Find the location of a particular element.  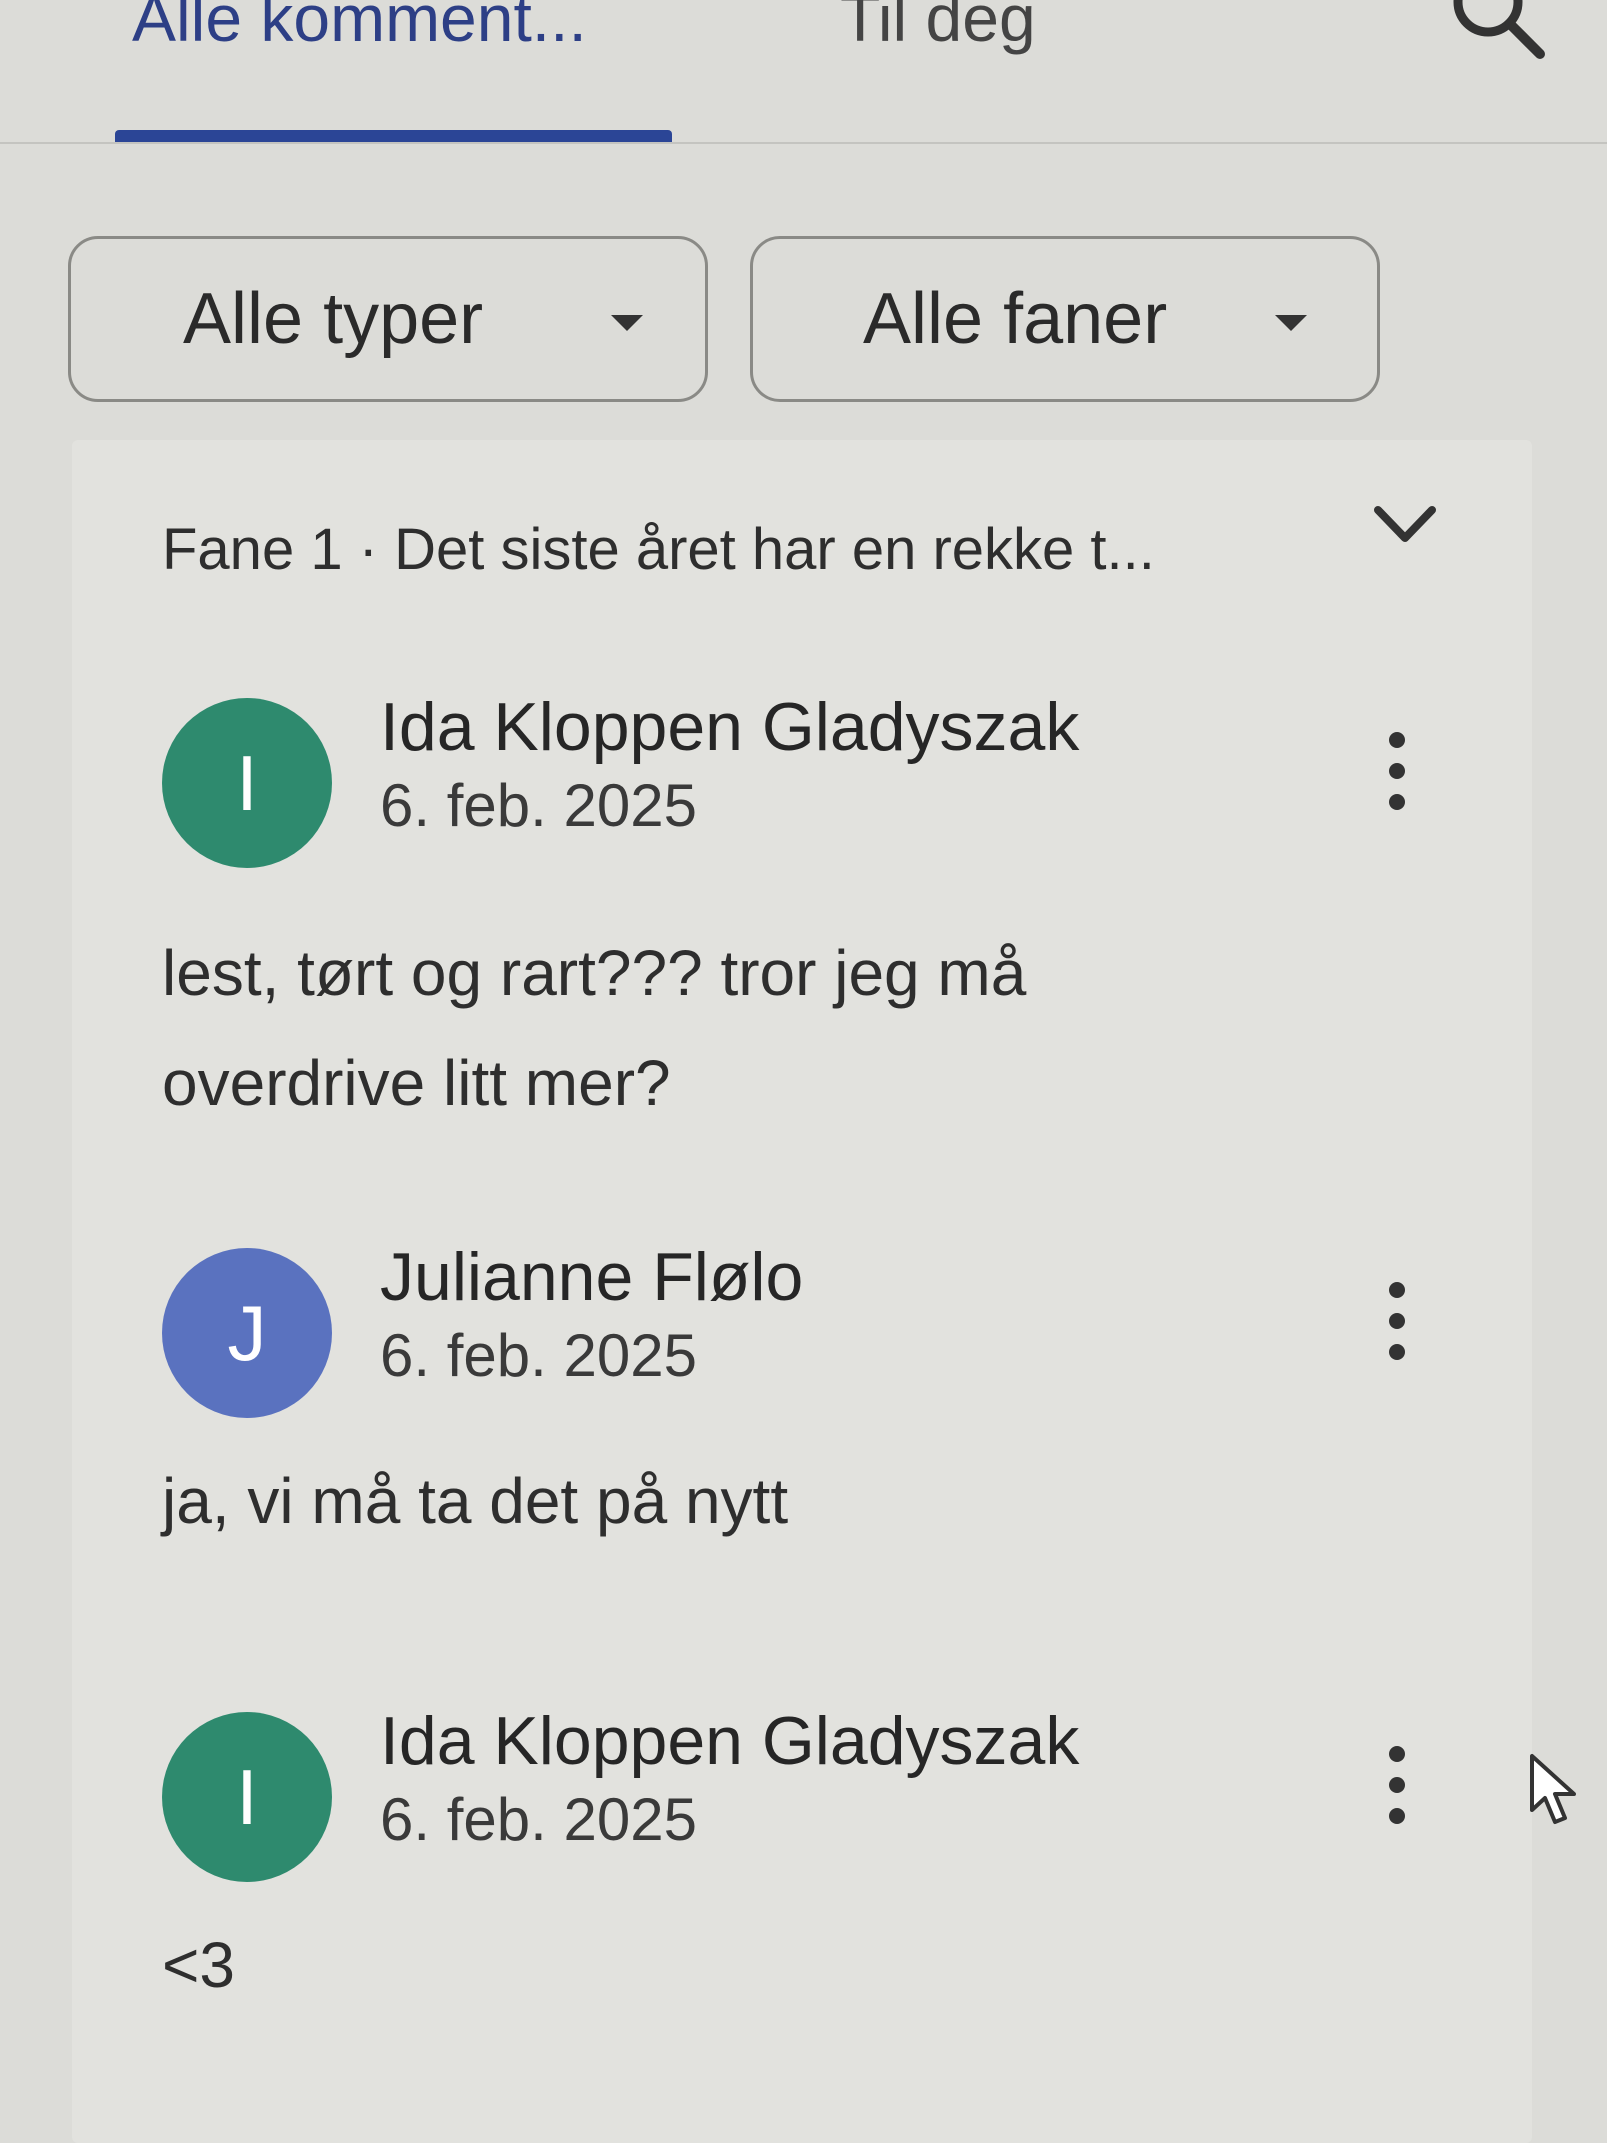

avatar: J is located at coordinates (247, 1333).